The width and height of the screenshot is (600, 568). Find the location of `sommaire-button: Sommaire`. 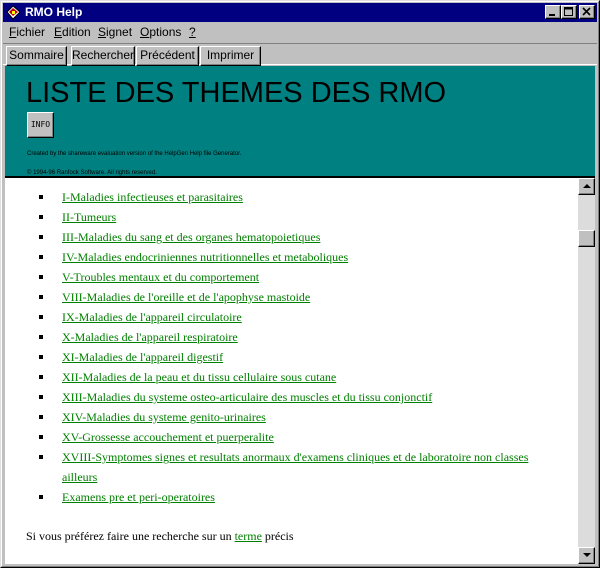

sommaire-button: Sommaire is located at coordinates (36, 56).